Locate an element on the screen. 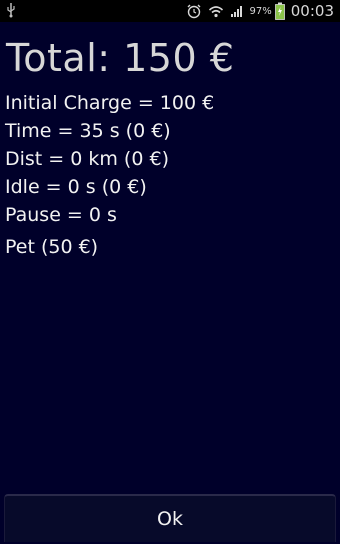 This screenshot has width=340, height=544. signal-icon is located at coordinates (237, 11).